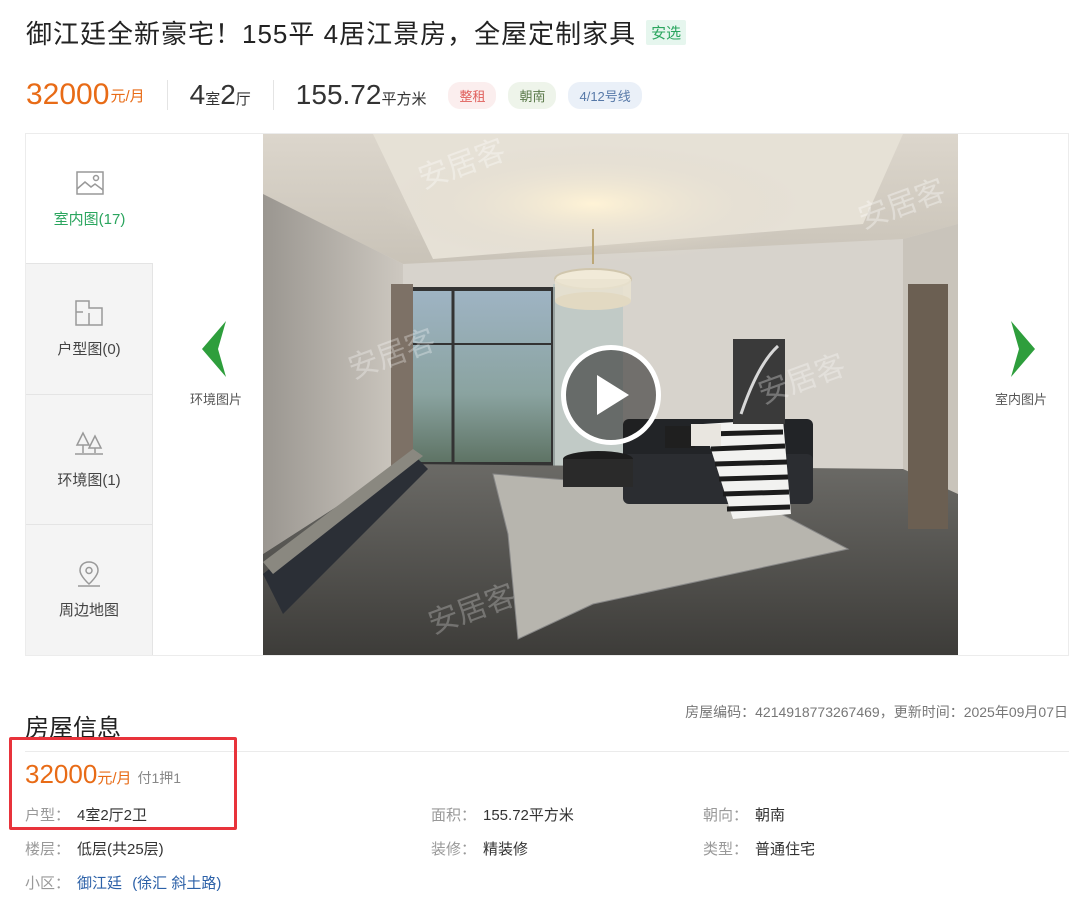  Describe the element at coordinates (726, 849) in the screenshot. I see `field-type-label: 类型：` at that location.